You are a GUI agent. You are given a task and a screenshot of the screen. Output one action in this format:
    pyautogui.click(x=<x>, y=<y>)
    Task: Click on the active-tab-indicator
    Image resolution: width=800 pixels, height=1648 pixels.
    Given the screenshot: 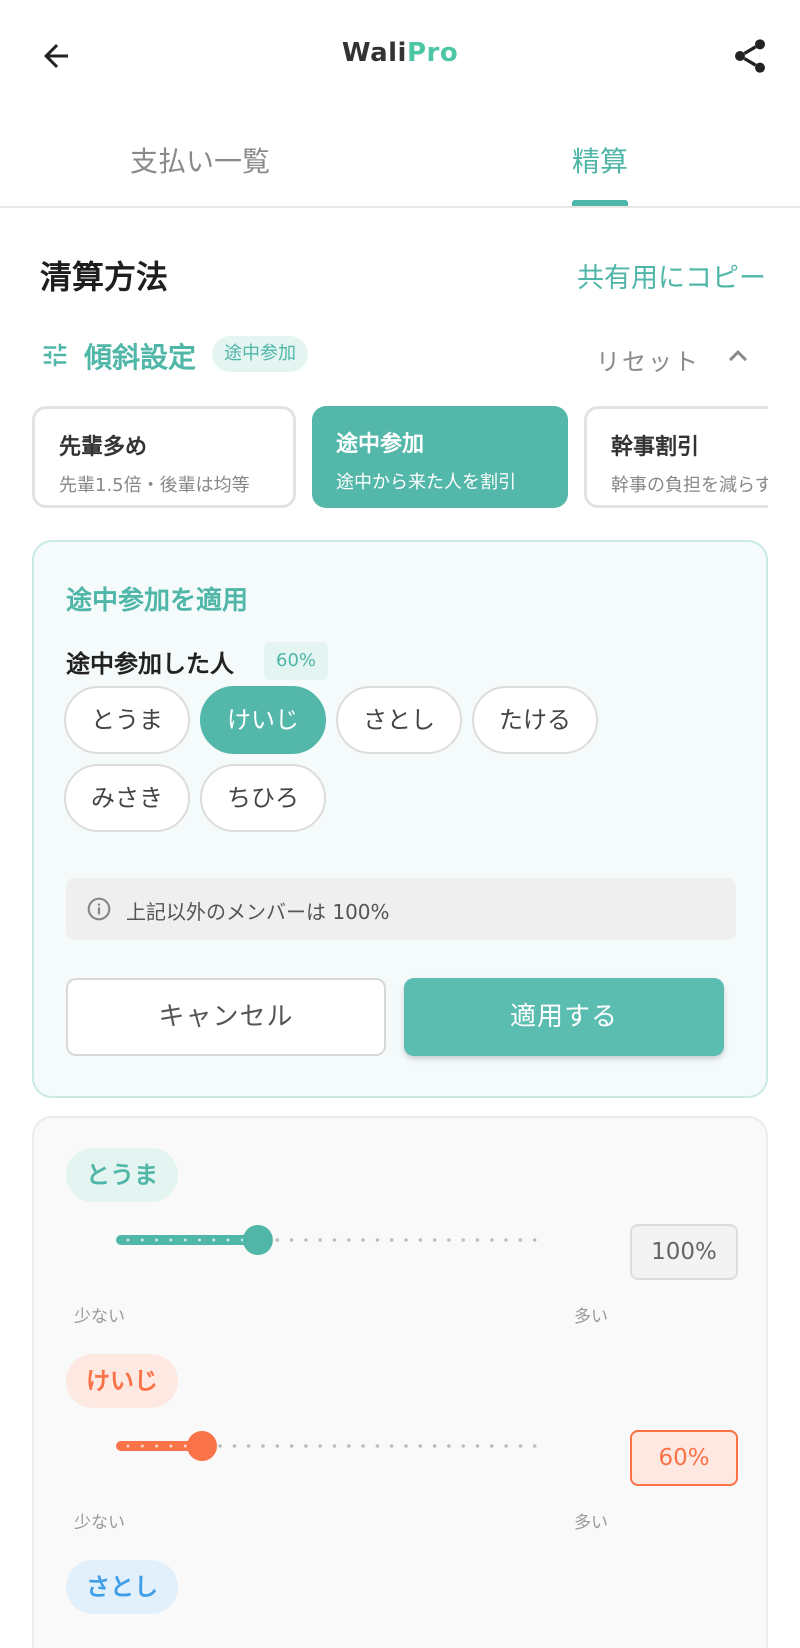 What is the action you would take?
    pyautogui.click(x=600, y=203)
    